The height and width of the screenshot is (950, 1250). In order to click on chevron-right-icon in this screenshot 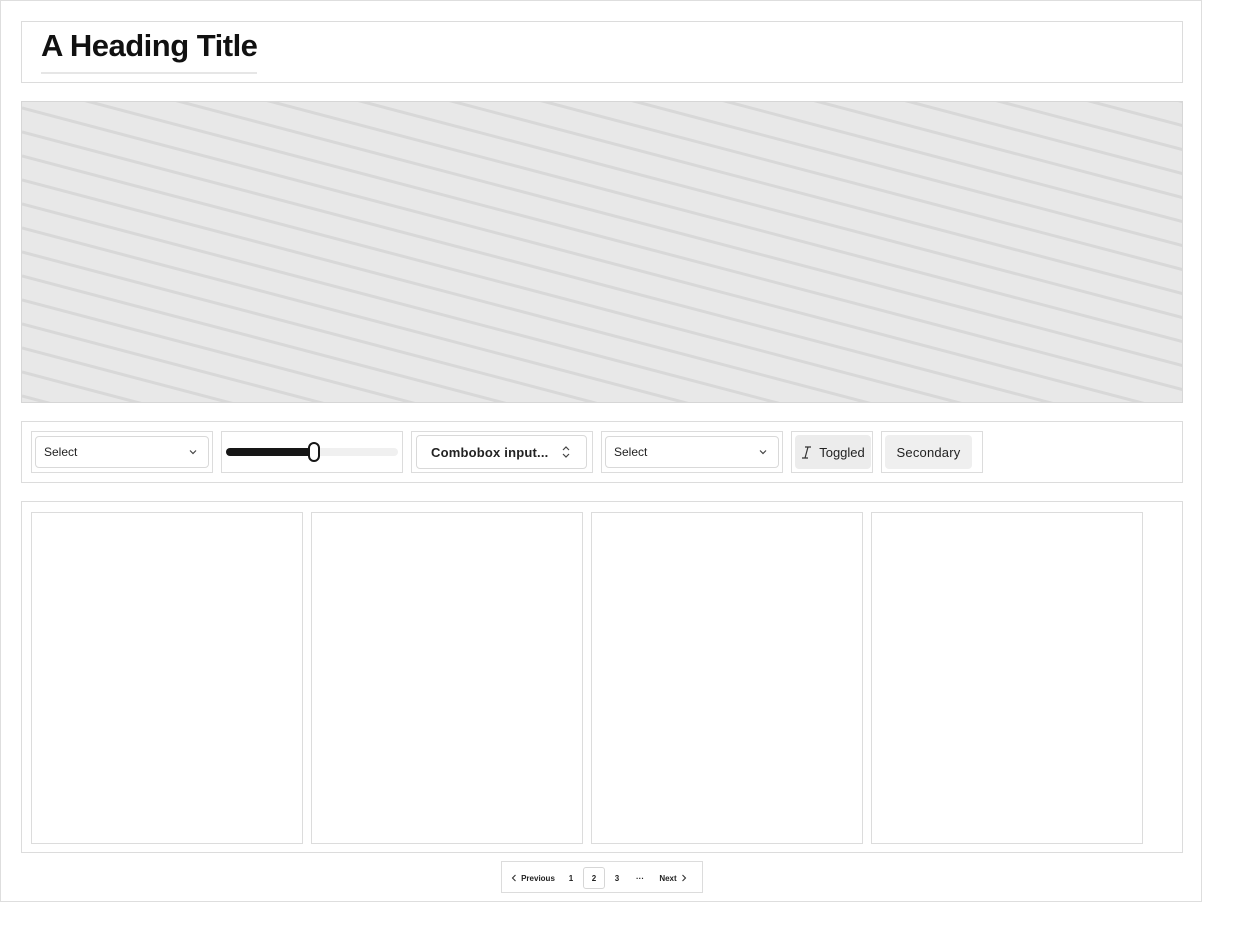, I will do `click(683, 878)`.